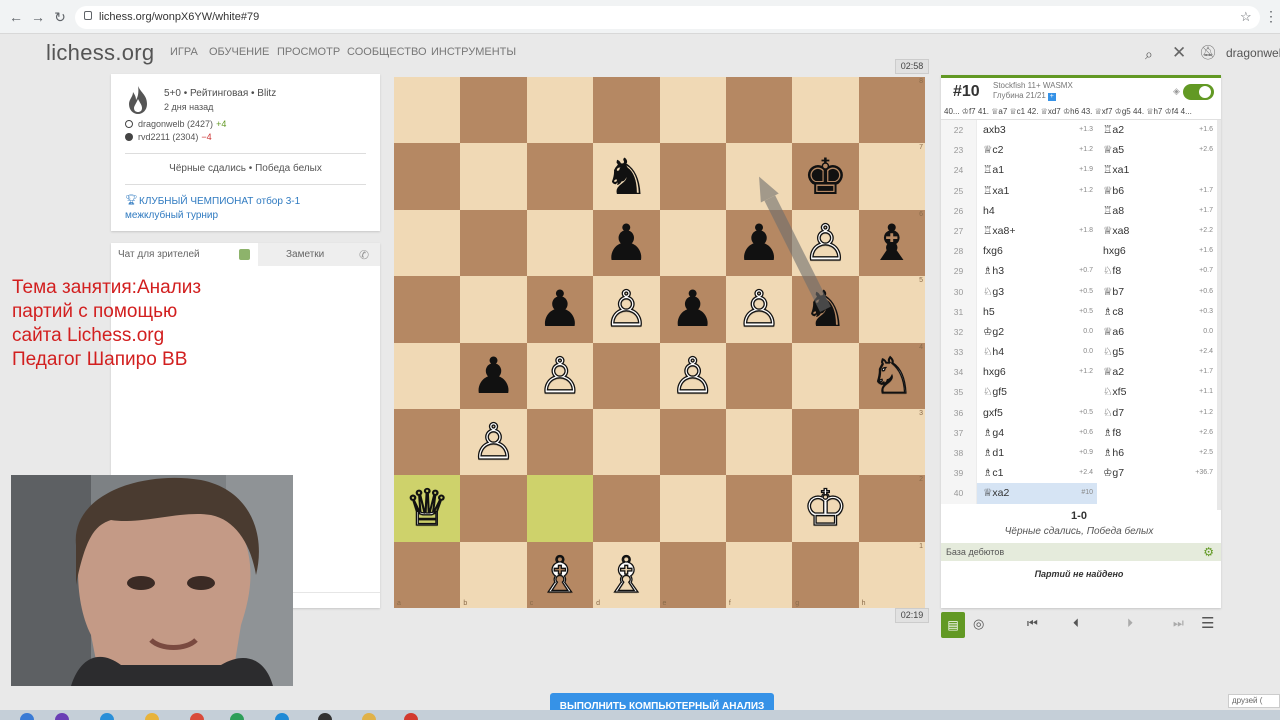 The height and width of the screenshot is (720, 1280). I want to click on engine-settings-icon: ◈, so click(1176, 91).